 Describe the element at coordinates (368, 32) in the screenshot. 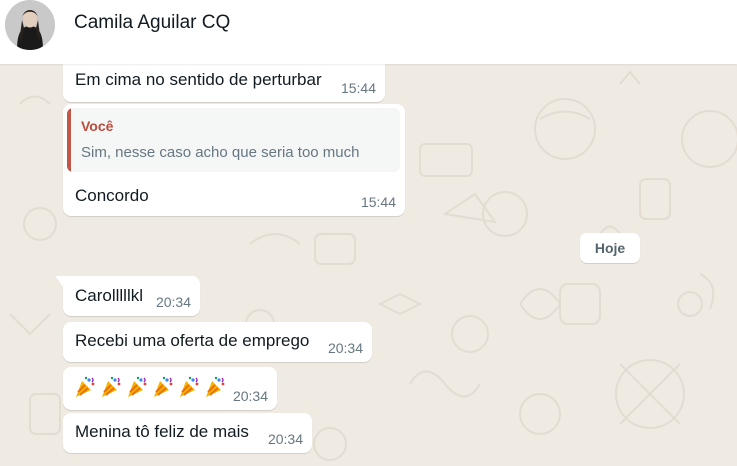

I see `chat-header: Camila Aguilar CQ` at that location.